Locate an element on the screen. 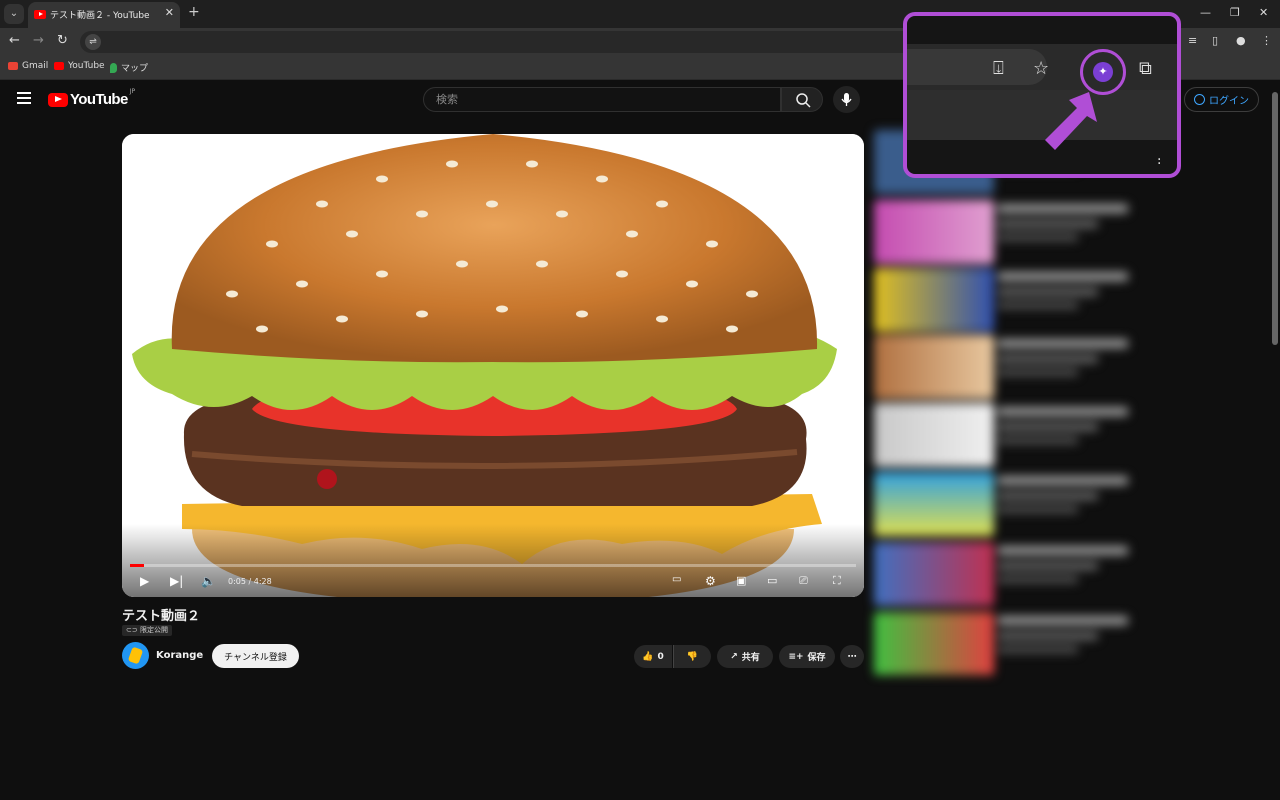  youtube-logo: YouTube JP is located at coordinates (92, 98).